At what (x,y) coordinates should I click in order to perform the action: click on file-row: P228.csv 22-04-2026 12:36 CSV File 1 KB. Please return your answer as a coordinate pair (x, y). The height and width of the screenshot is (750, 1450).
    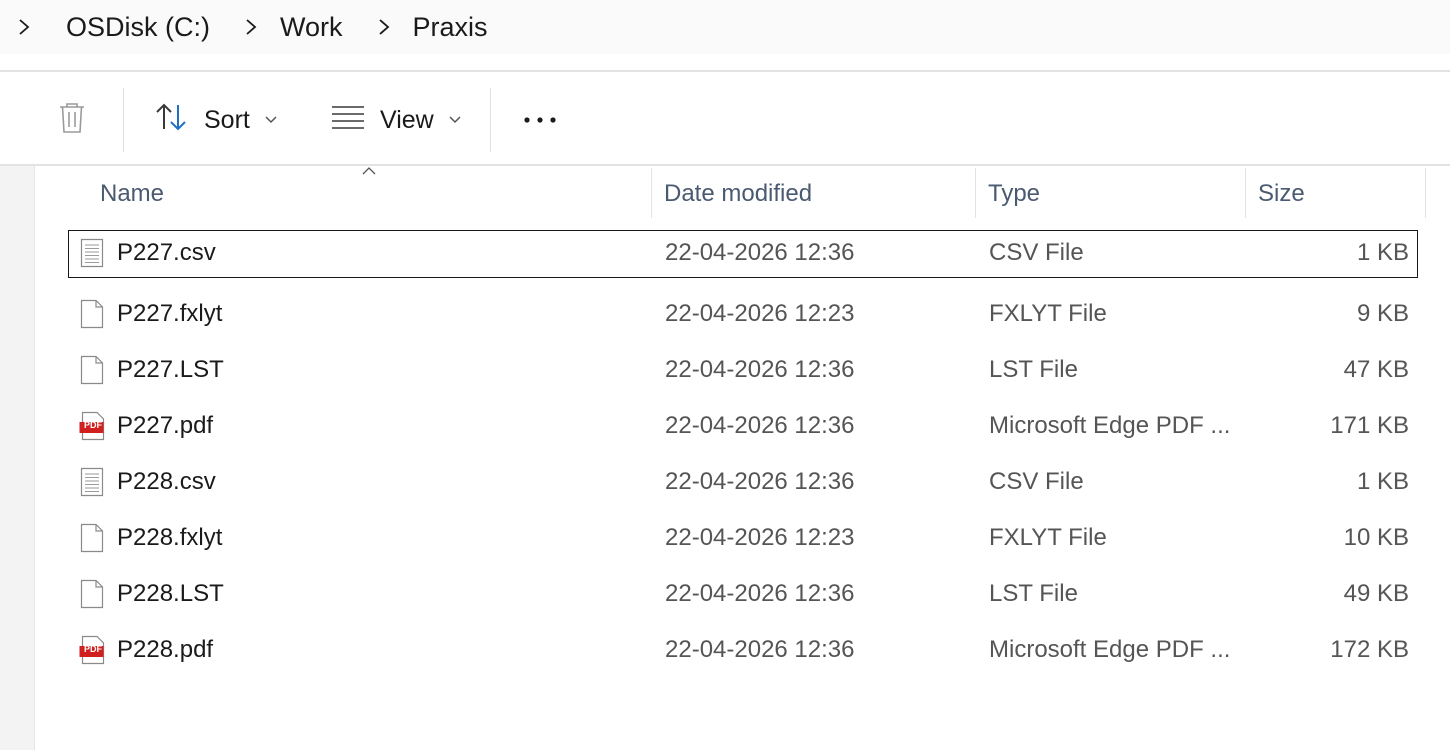
    Looking at the image, I should click on (743, 482).